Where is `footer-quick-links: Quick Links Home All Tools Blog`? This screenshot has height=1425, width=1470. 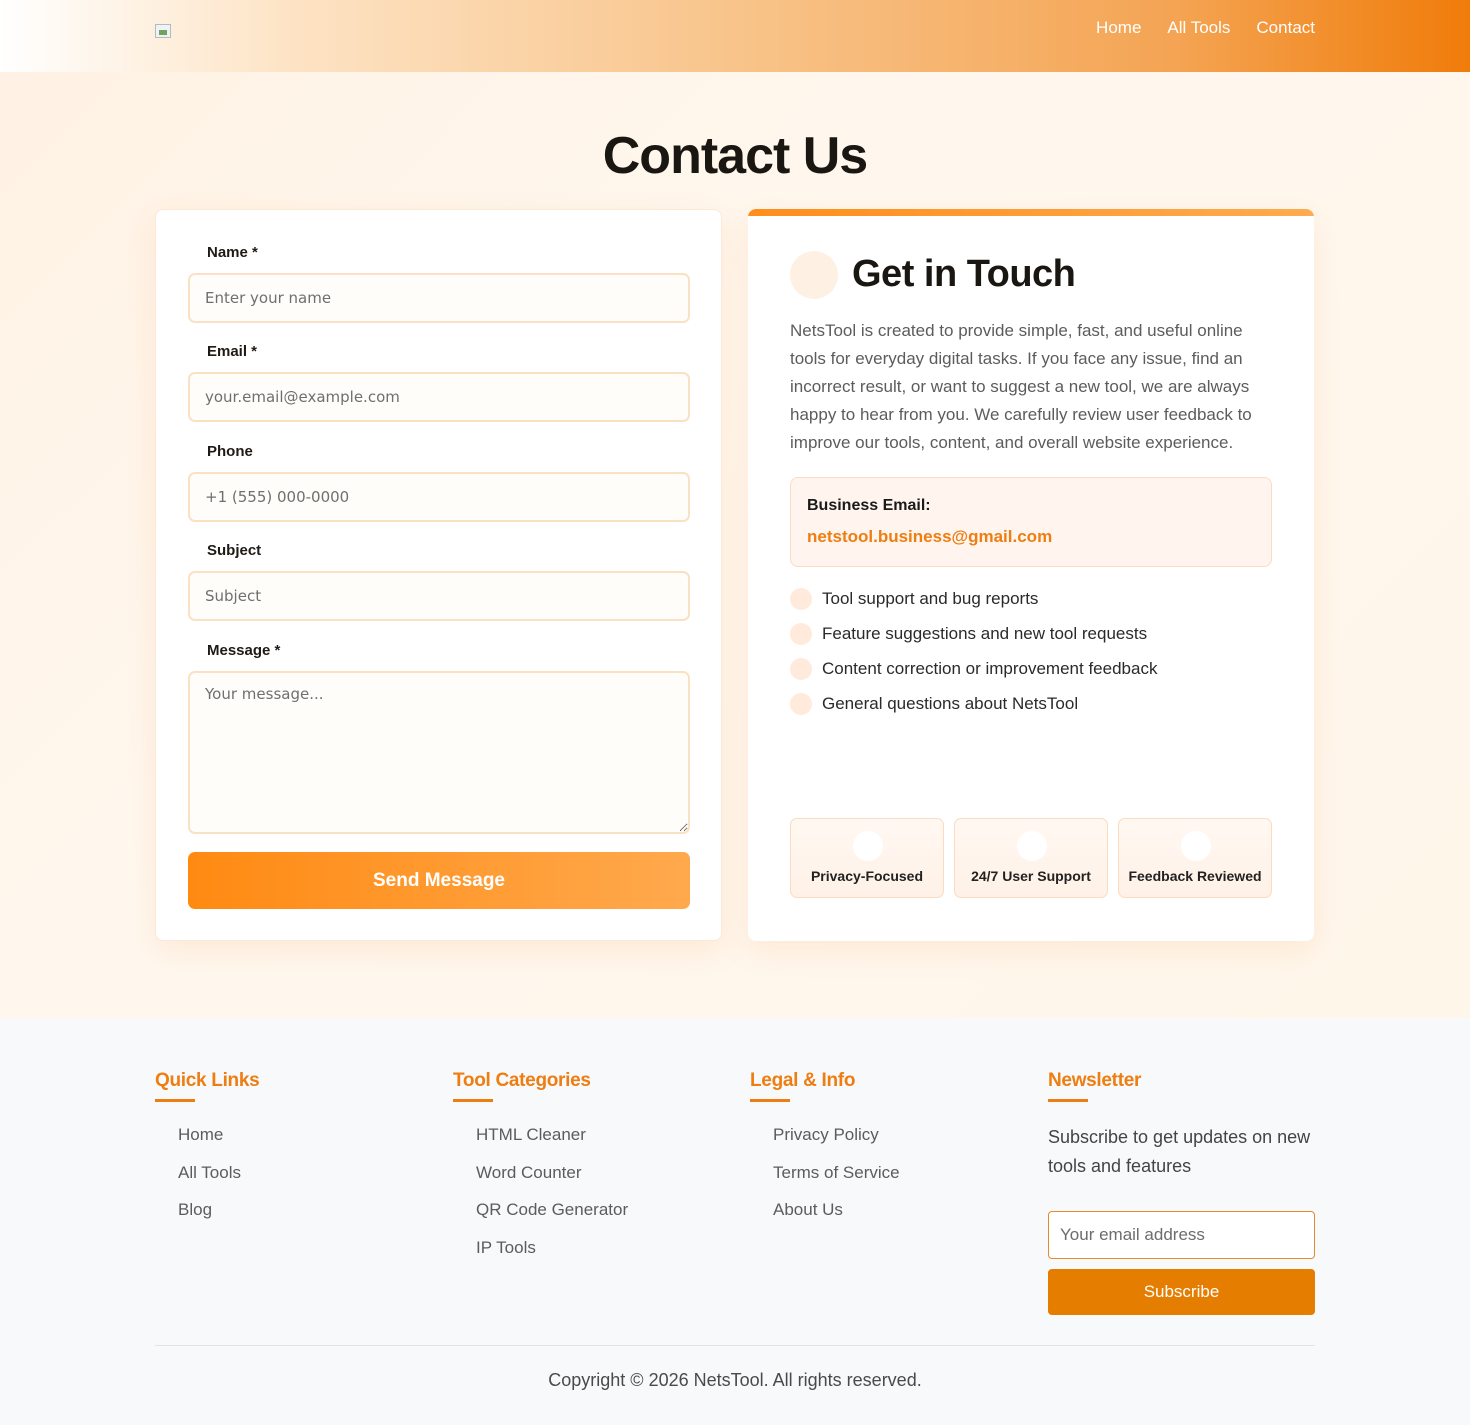
footer-quick-links: Quick Links Home All Tools Blog is located at coordinates (207, 1154).